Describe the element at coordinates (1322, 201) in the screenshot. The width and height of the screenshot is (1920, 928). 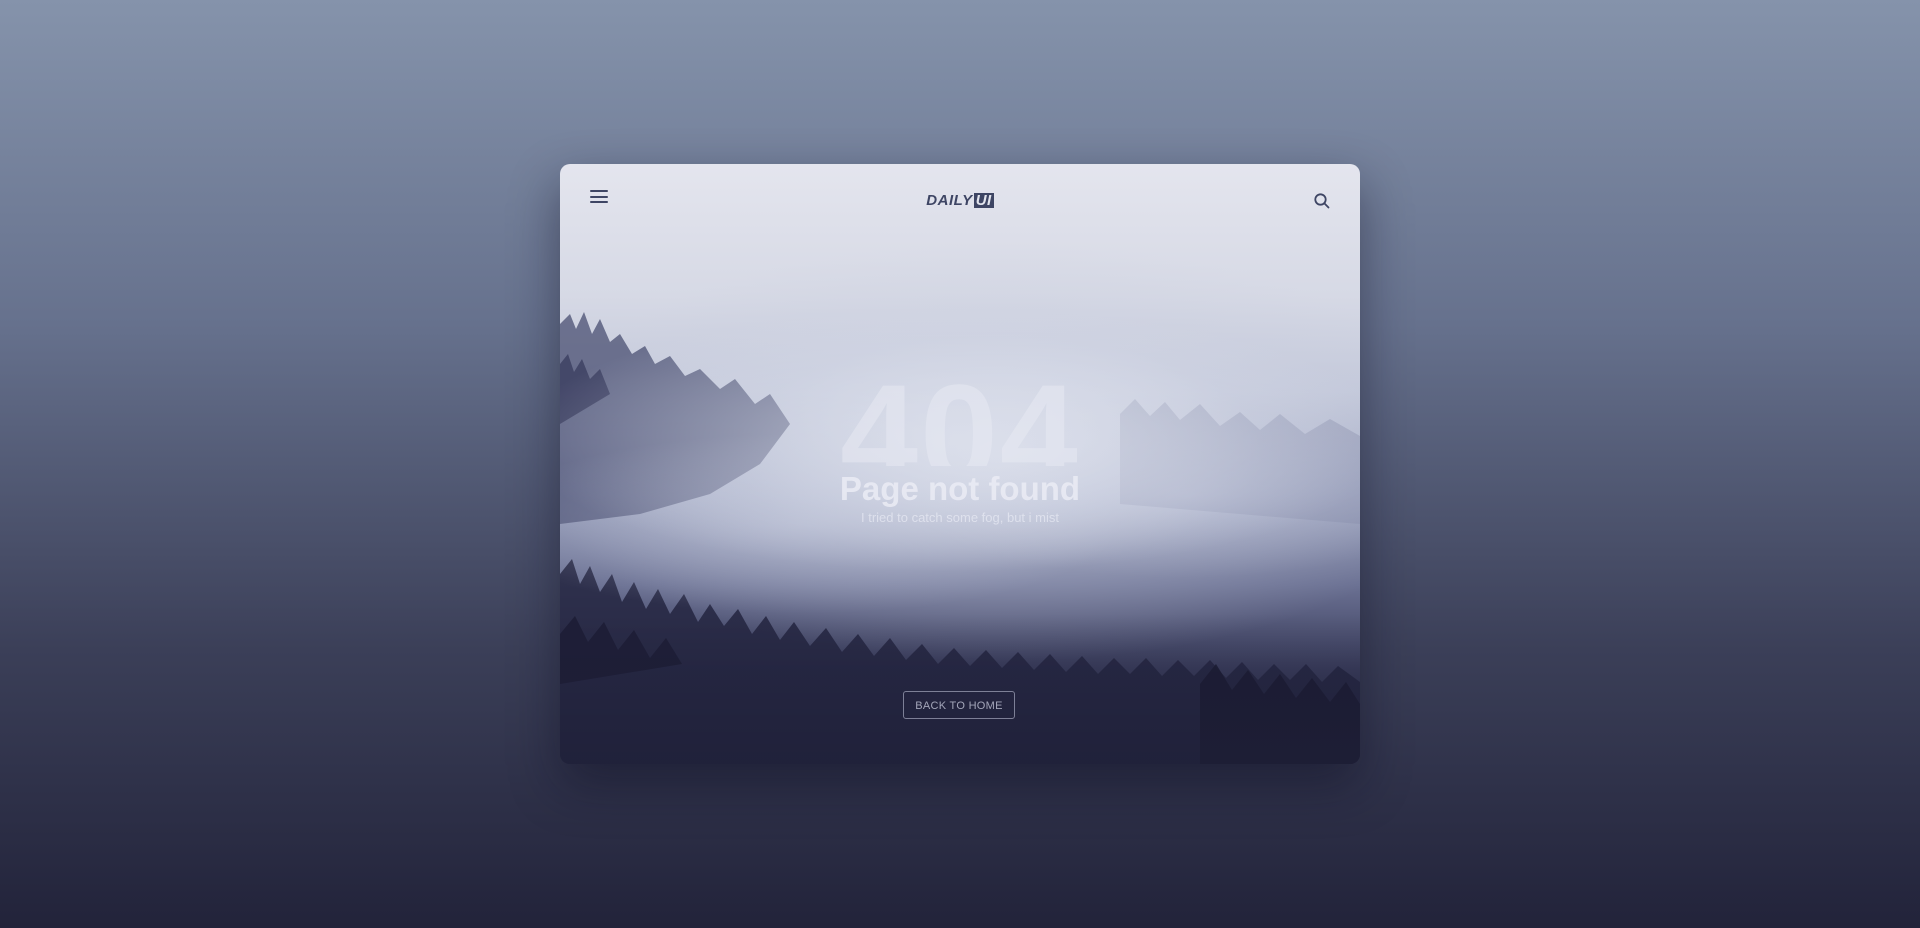
I see `search-icon` at that location.